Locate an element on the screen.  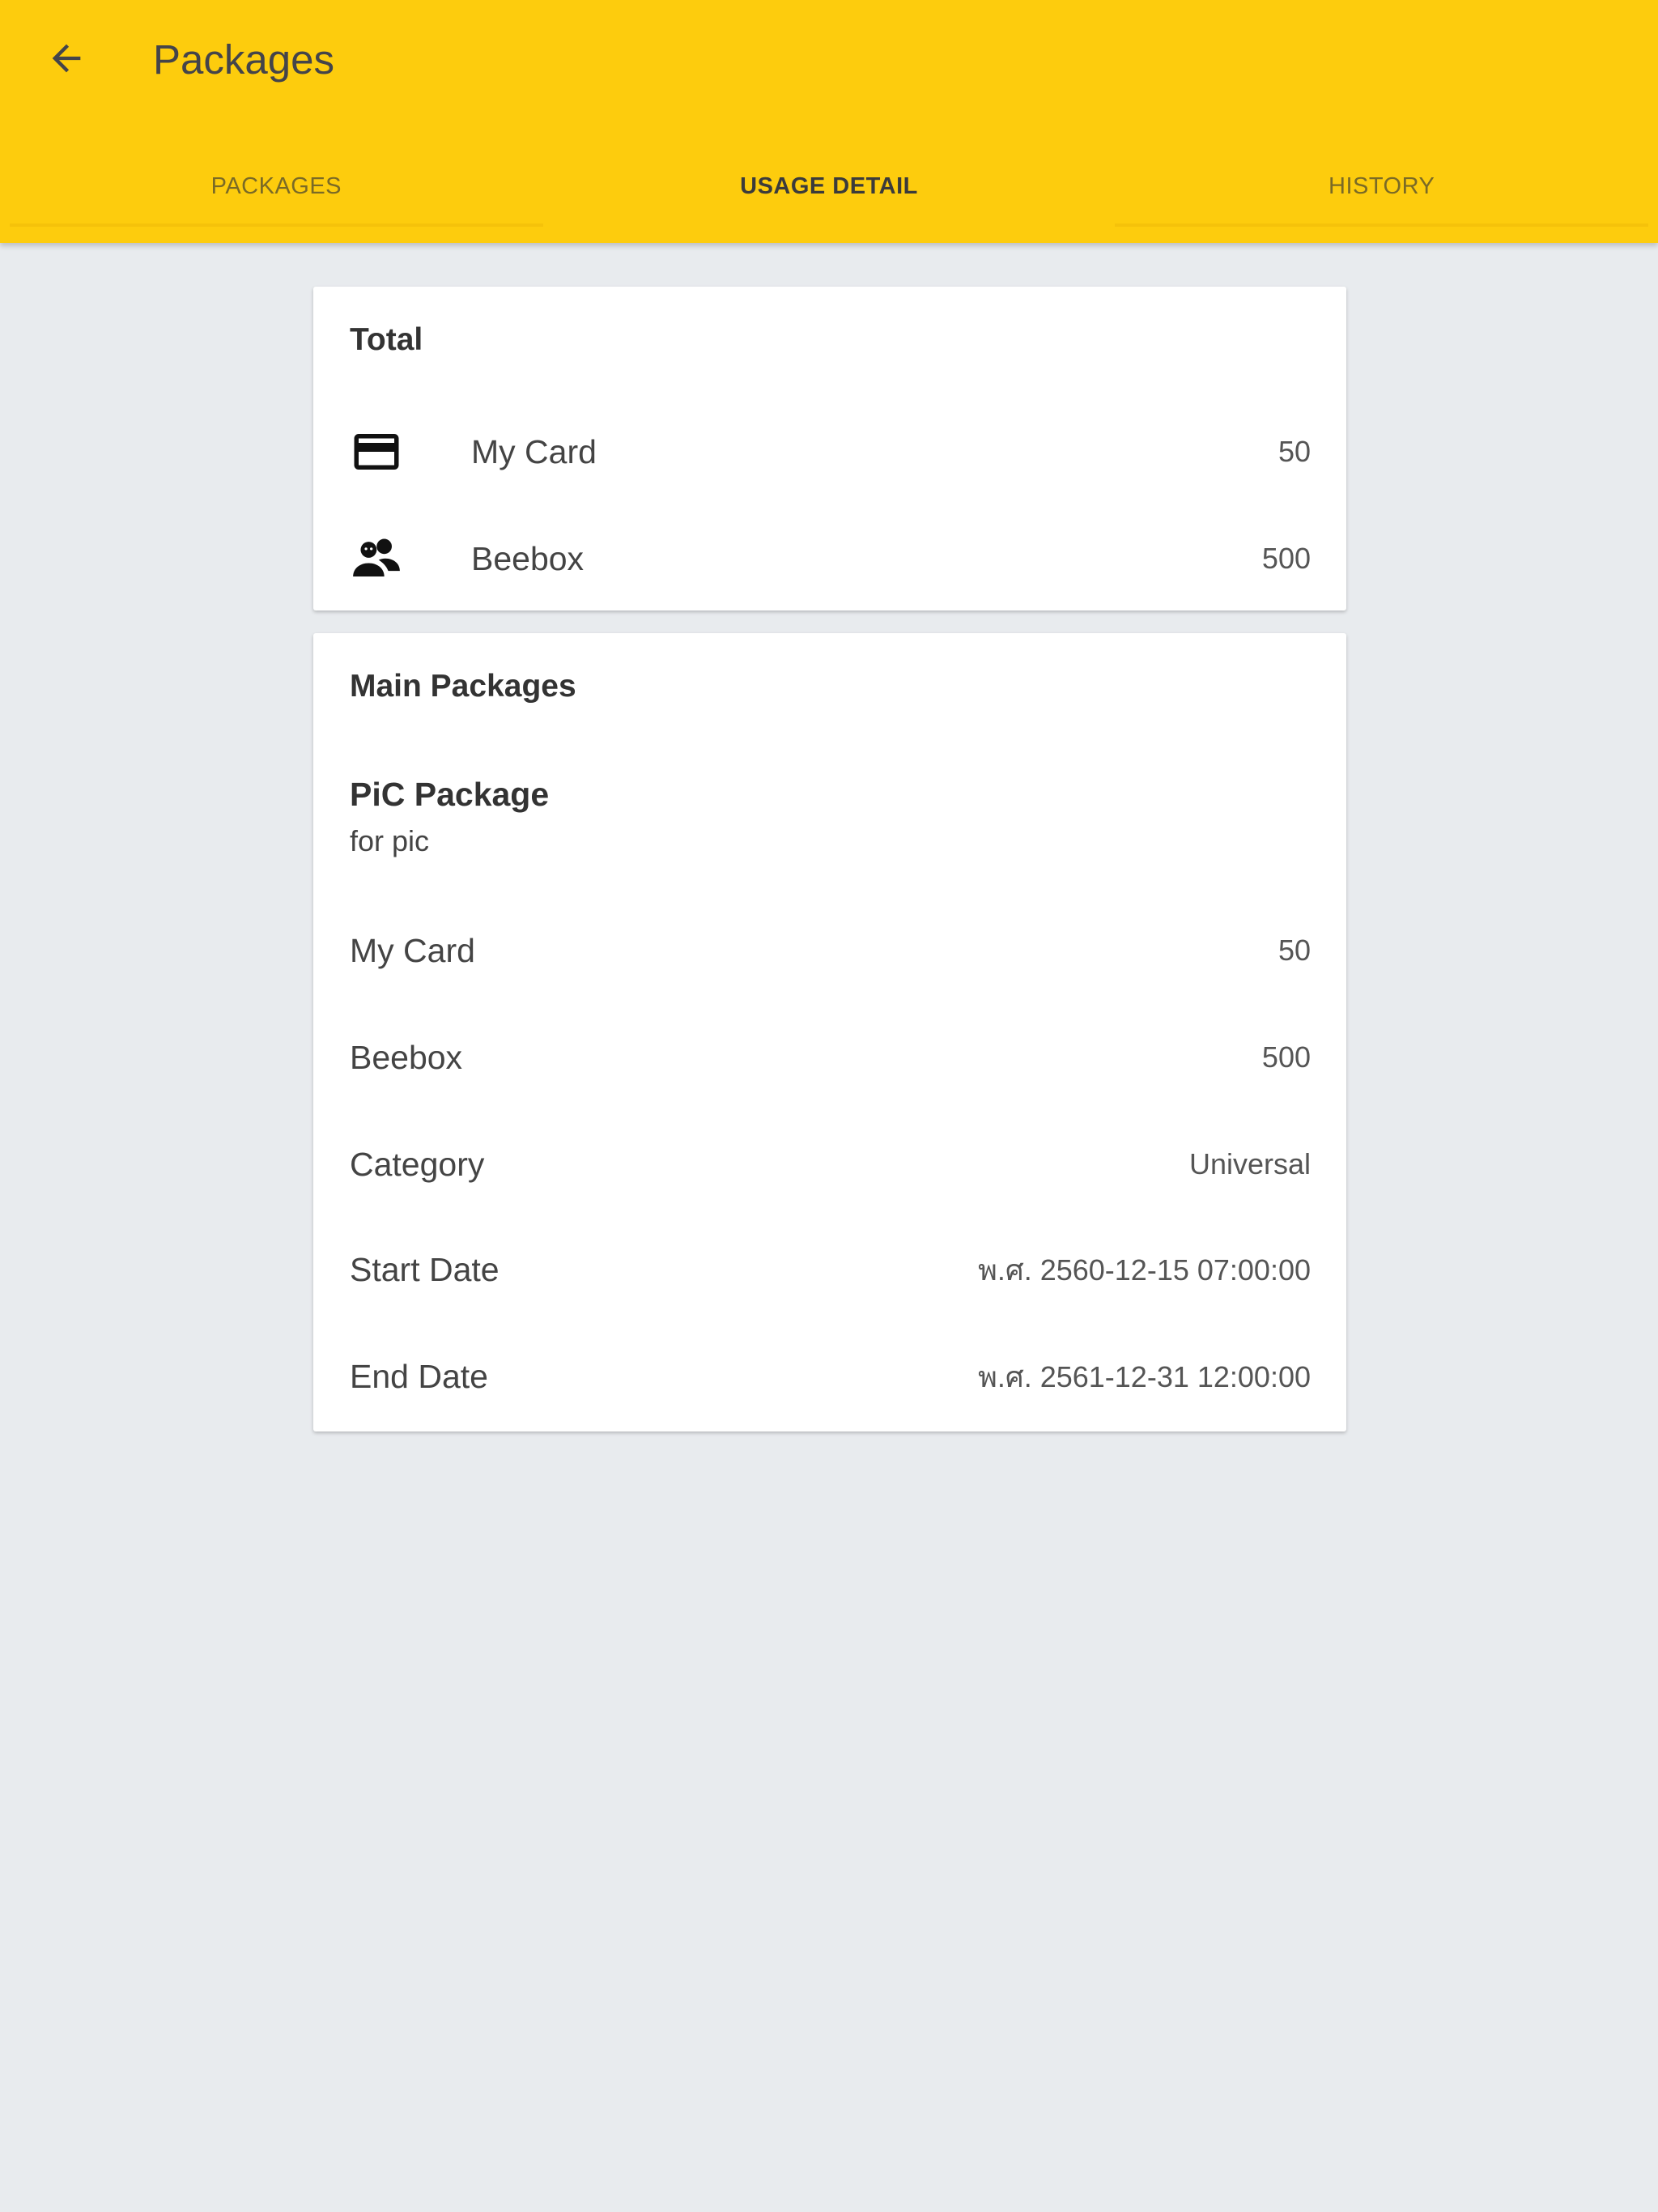
detail-value: 50 is located at coordinates (1294, 951).